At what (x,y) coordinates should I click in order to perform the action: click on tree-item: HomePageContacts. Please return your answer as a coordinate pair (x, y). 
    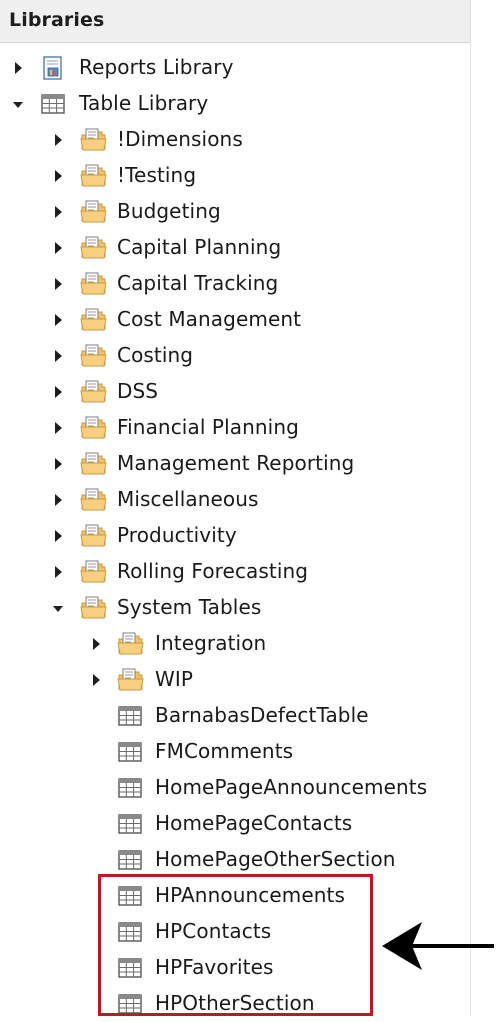
    Looking at the image, I should click on (235, 824).